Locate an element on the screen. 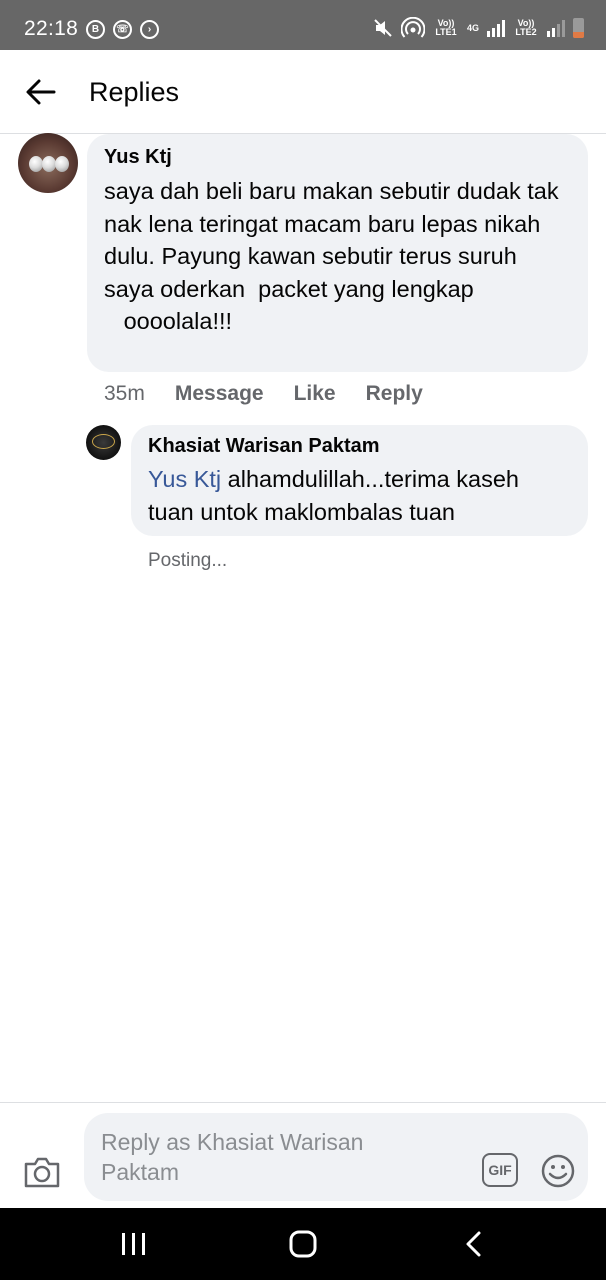 The width and height of the screenshot is (606, 1280). back-nav-icon is located at coordinates (474, 1244).